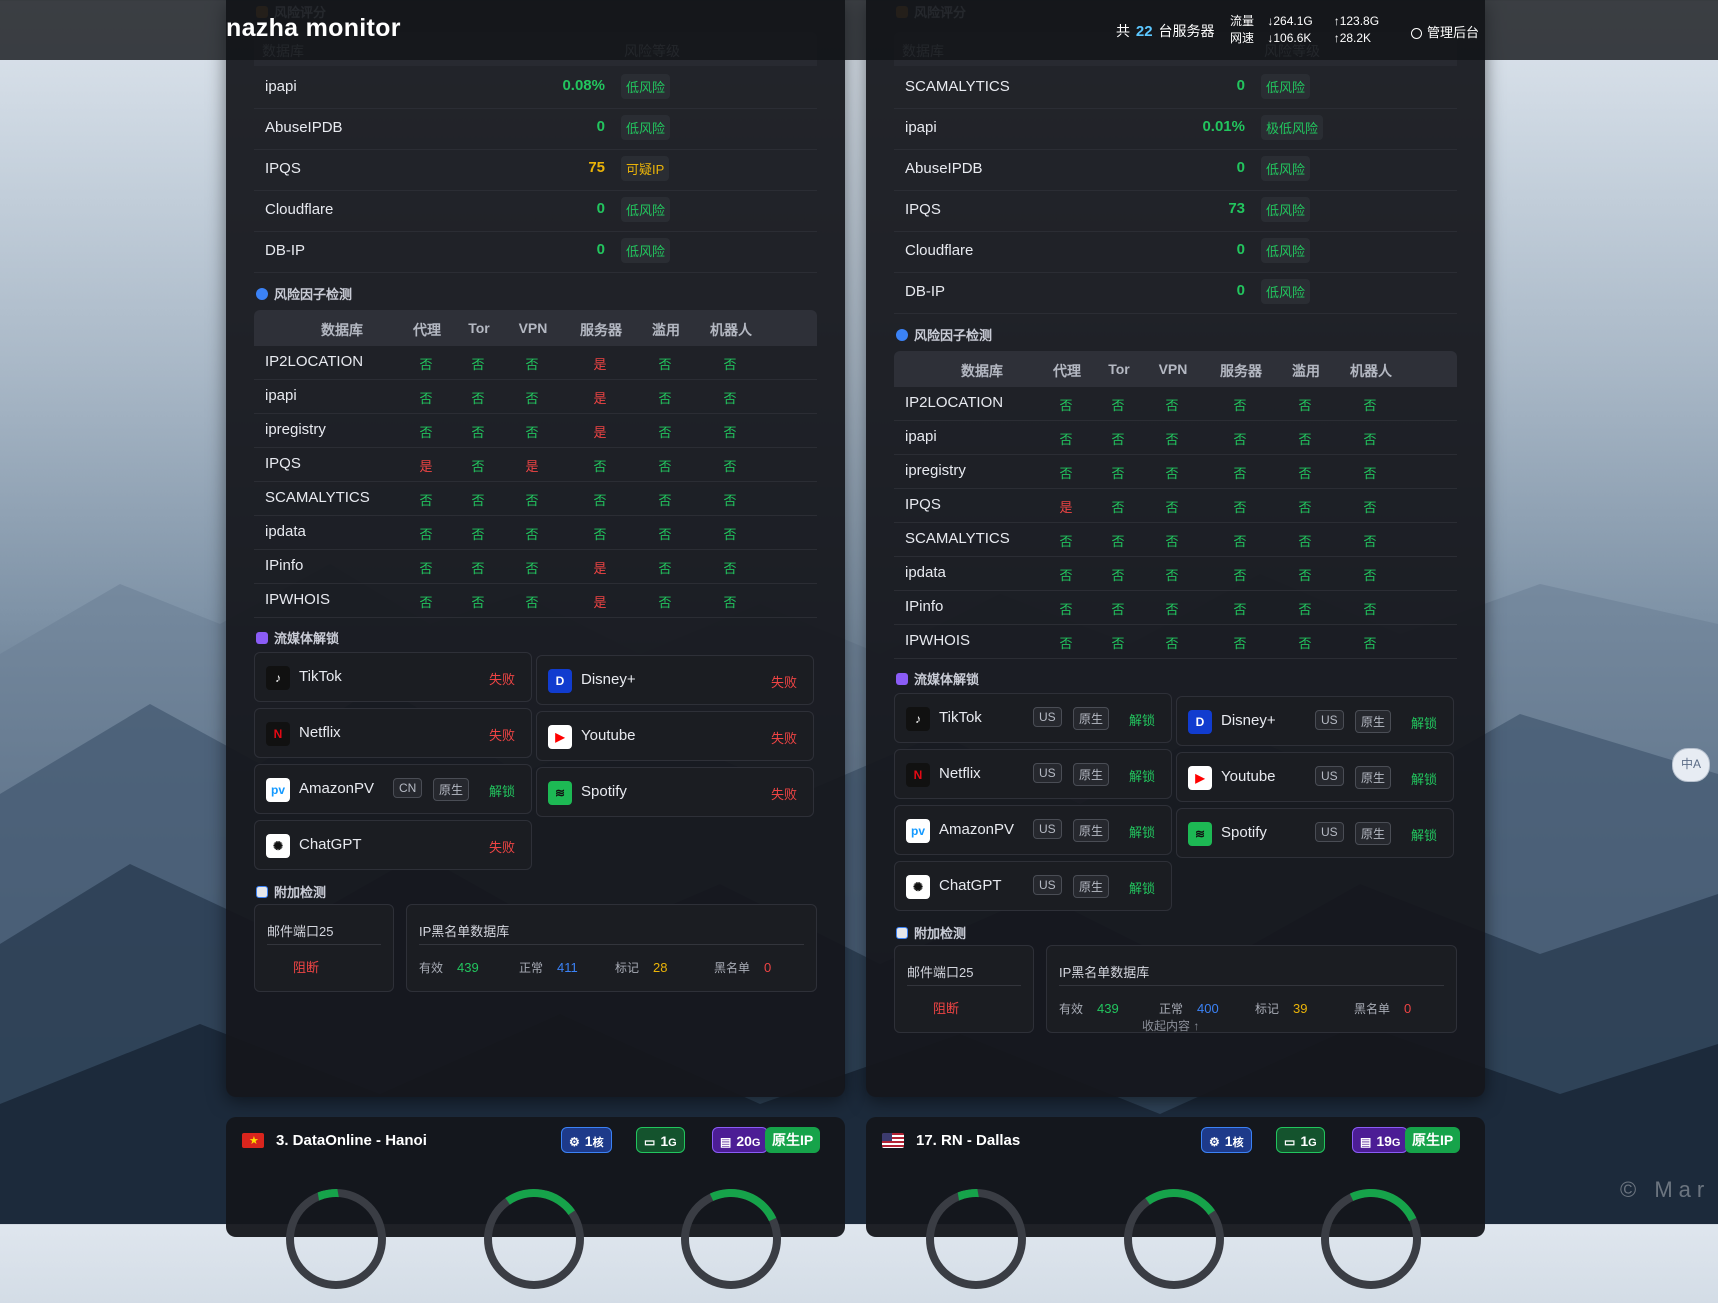 This screenshot has height=1303, width=1718. I want to click on media-item-spotify: ≋ Spotify US 原生 解锁, so click(1315, 833).